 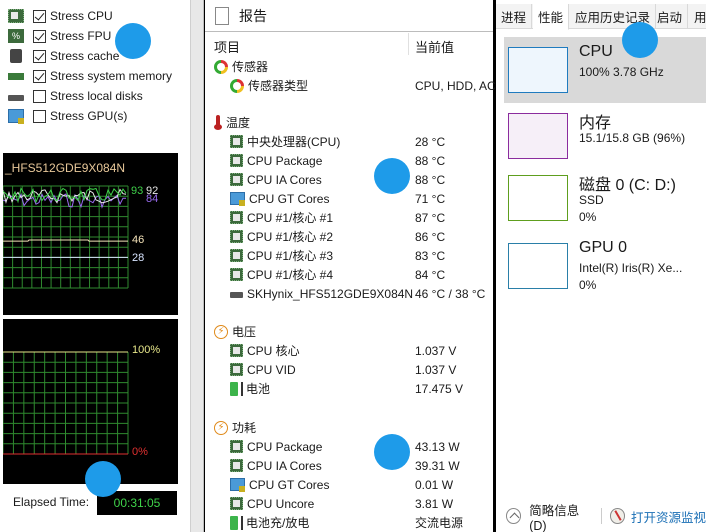 I want to click on sensor-row: CPU IA Cores 39.31 W, so click(x=349, y=465).